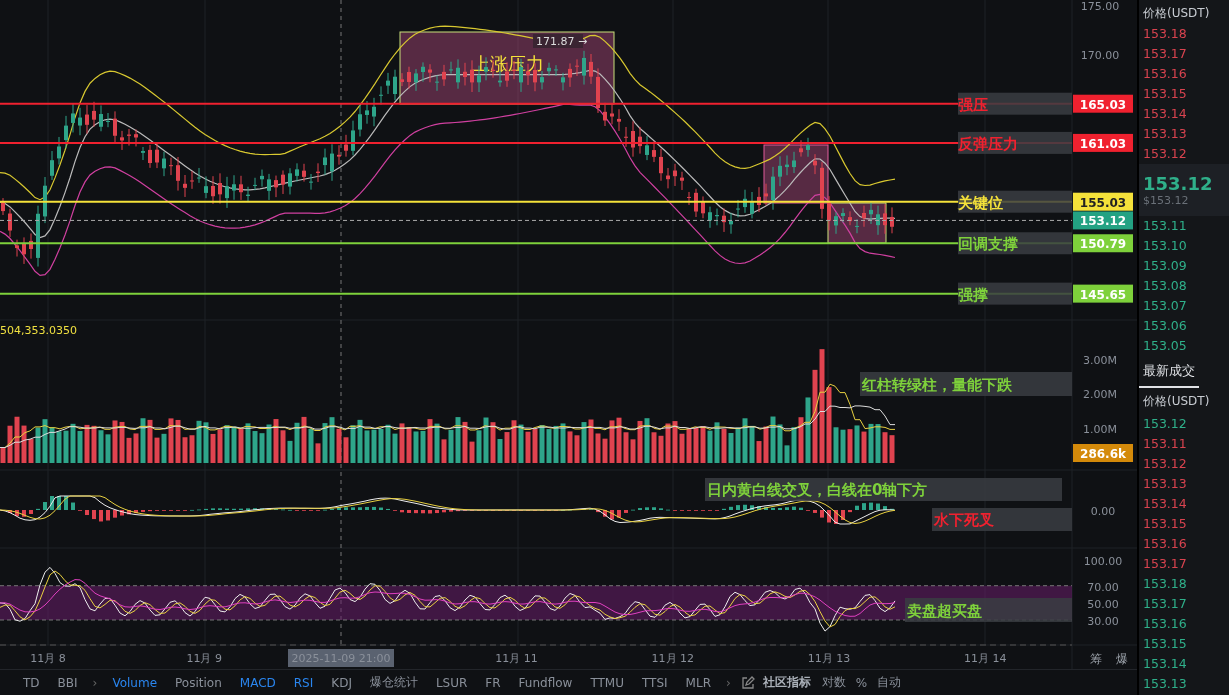 This screenshot has height=695, width=1229. Describe the element at coordinates (257, 682) in the screenshot. I see `indicator-tab: MACD` at that location.